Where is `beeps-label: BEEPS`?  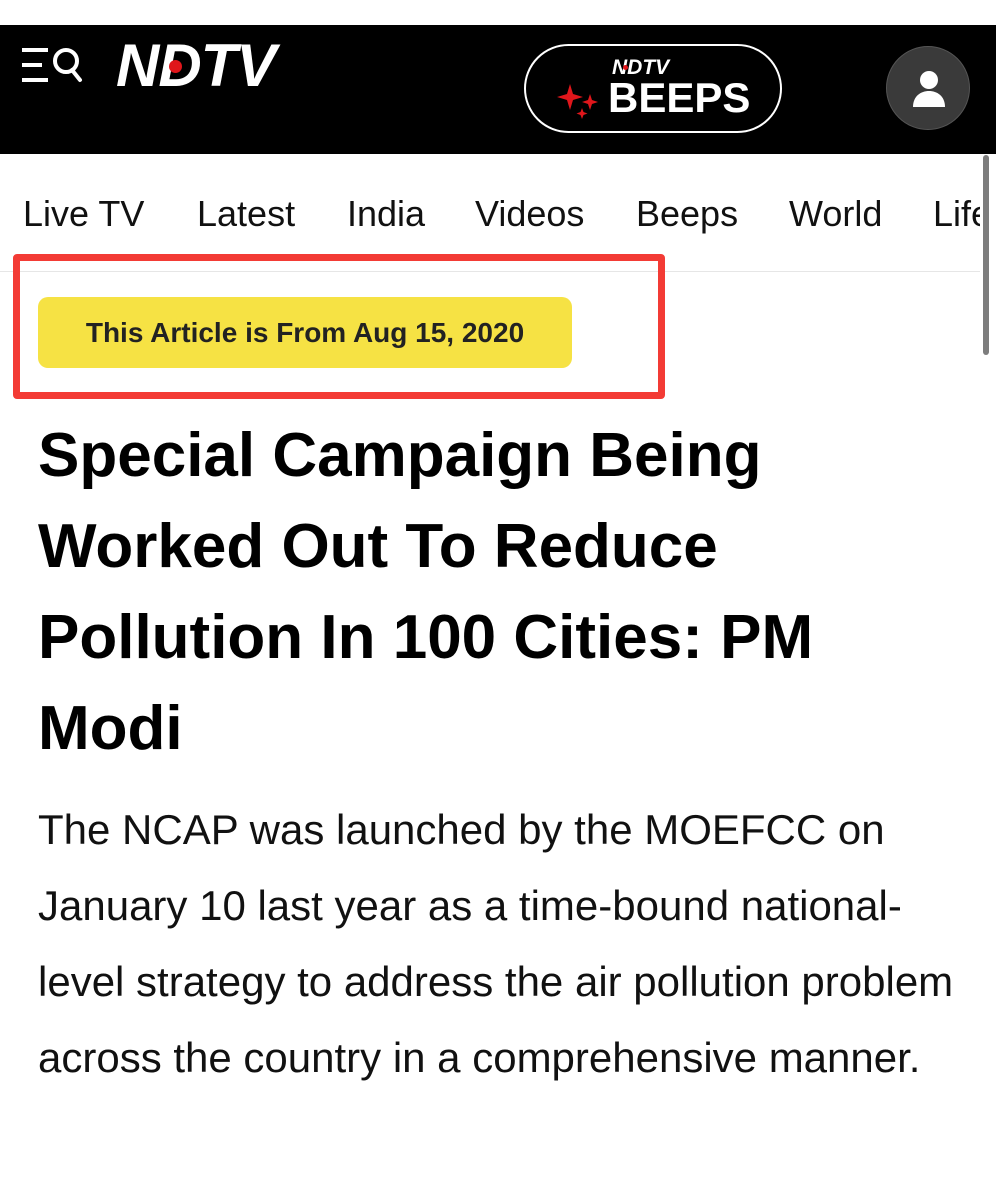
beeps-label: BEEPS is located at coordinates (679, 97).